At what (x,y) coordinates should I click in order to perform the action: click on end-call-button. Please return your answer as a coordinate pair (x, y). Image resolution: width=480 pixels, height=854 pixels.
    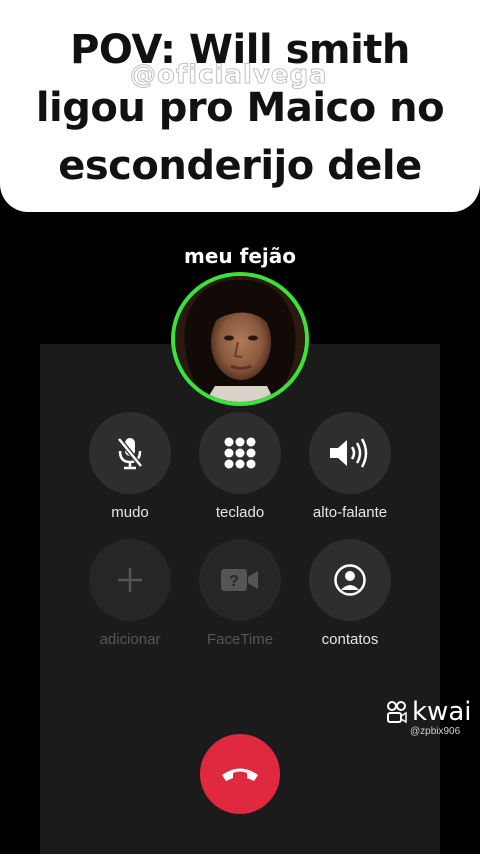
    Looking at the image, I should click on (240, 774).